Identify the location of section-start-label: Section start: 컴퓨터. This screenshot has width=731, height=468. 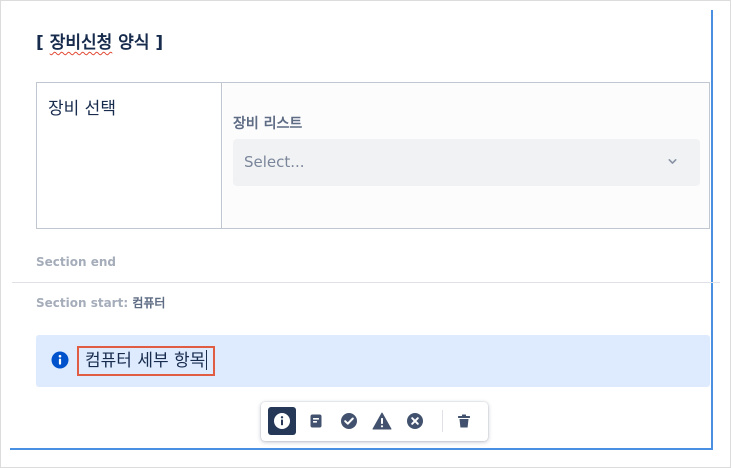
(100, 302).